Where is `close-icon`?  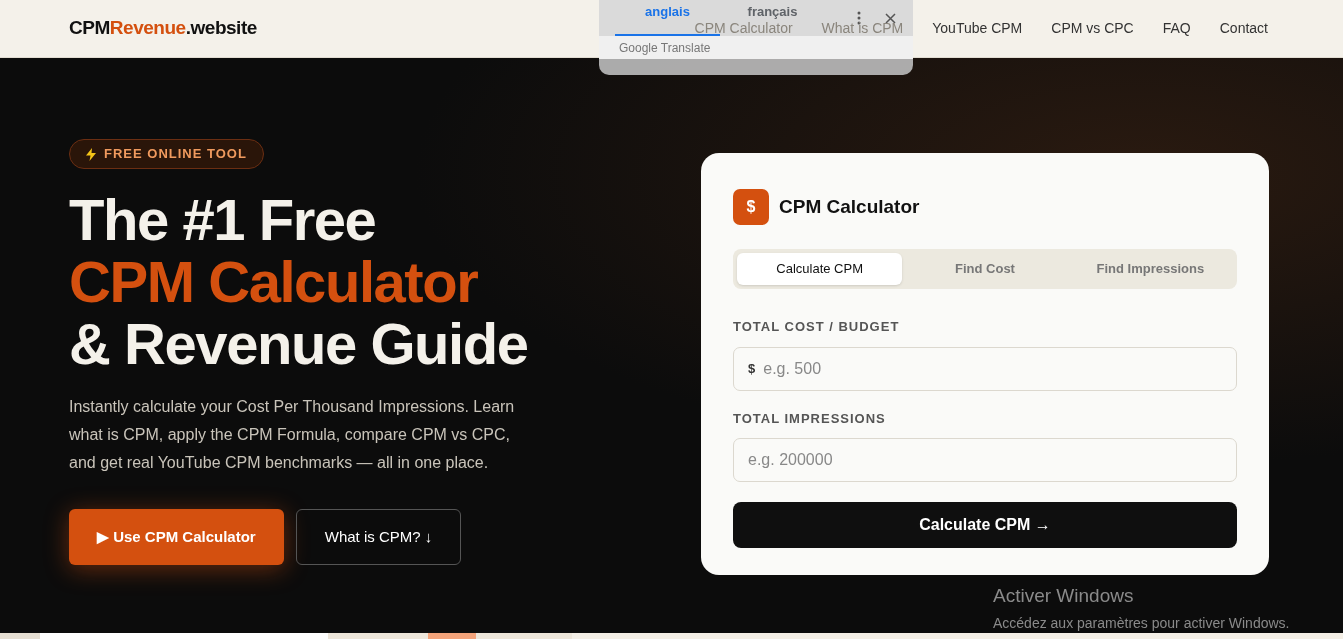 close-icon is located at coordinates (890, 18).